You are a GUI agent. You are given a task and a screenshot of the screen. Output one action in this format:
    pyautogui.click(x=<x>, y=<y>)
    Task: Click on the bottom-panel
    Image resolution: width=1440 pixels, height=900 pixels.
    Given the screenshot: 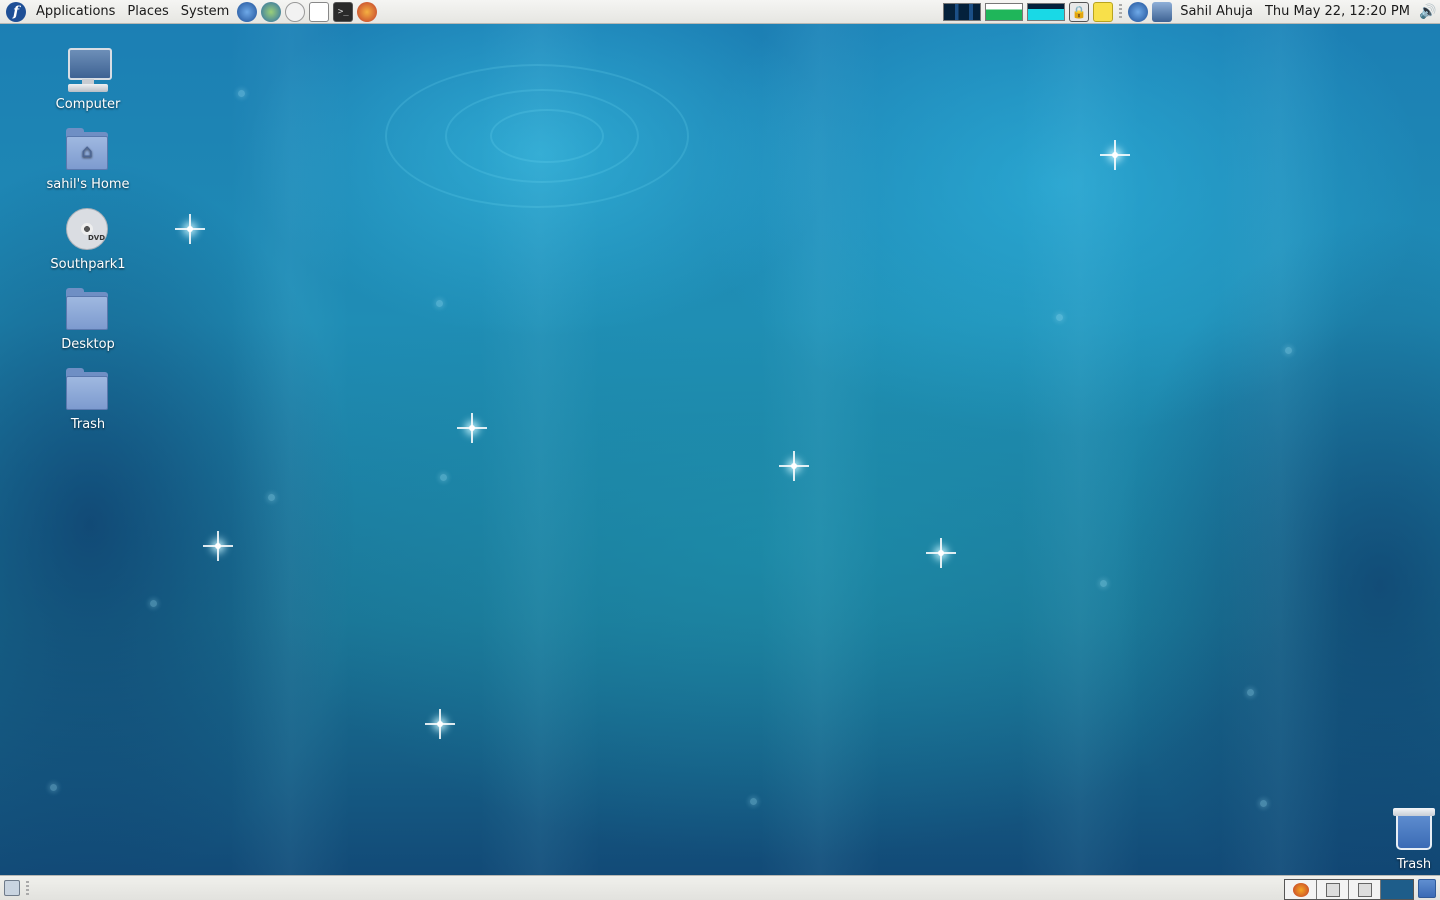 What is the action you would take?
    pyautogui.click(x=720, y=887)
    